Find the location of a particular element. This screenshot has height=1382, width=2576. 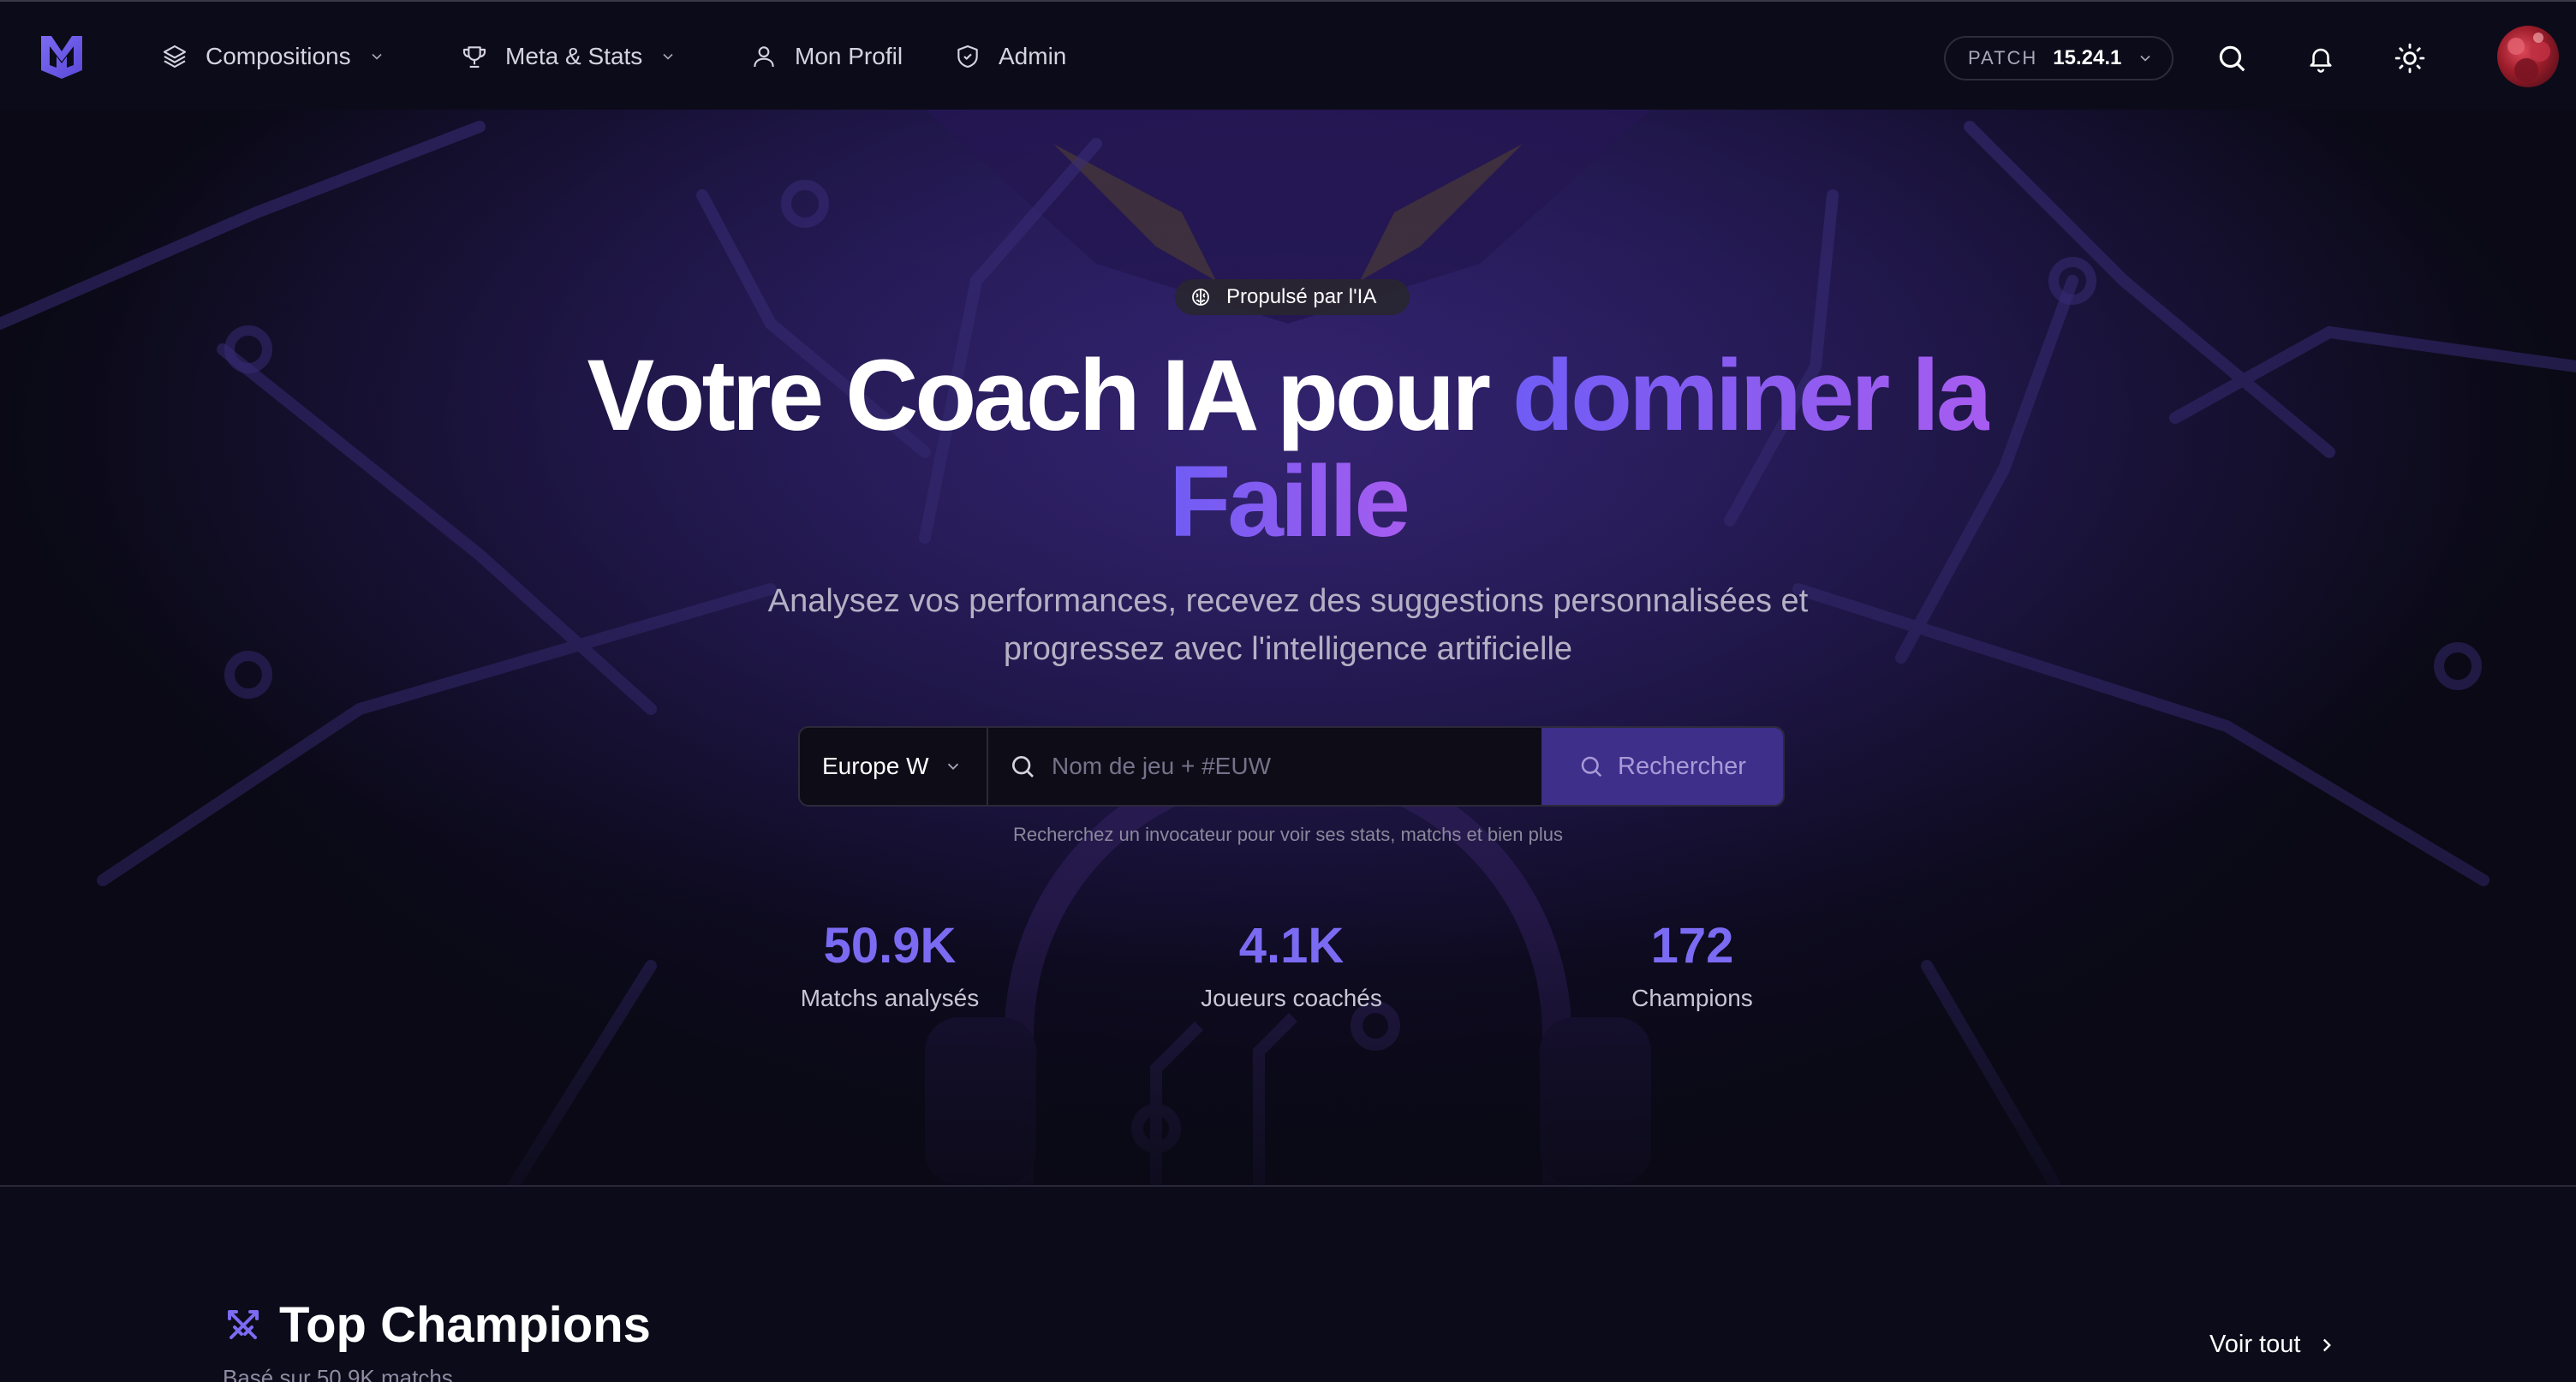

section-title: Top Champions is located at coordinates (437, 1325).